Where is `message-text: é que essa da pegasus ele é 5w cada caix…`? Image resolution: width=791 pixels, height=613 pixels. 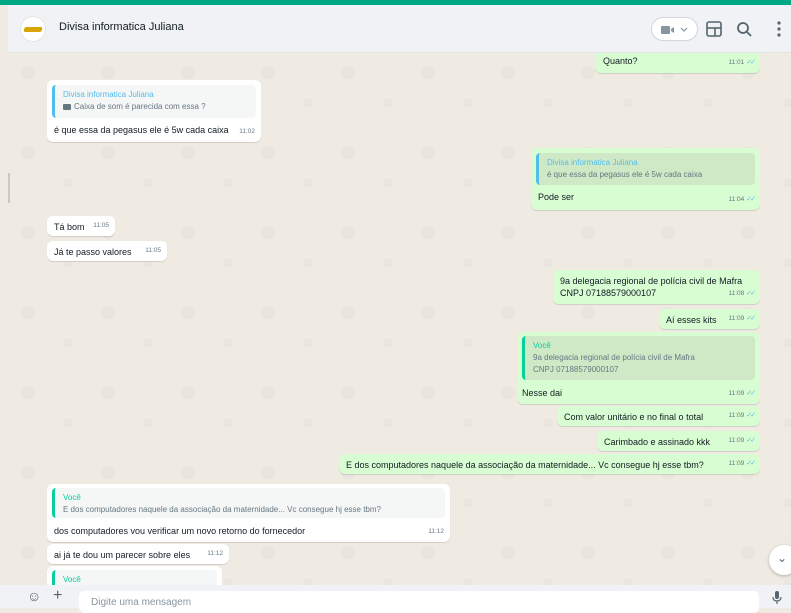 message-text: é que essa da pegasus ele é 5w cada caix… is located at coordinates (141, 130).